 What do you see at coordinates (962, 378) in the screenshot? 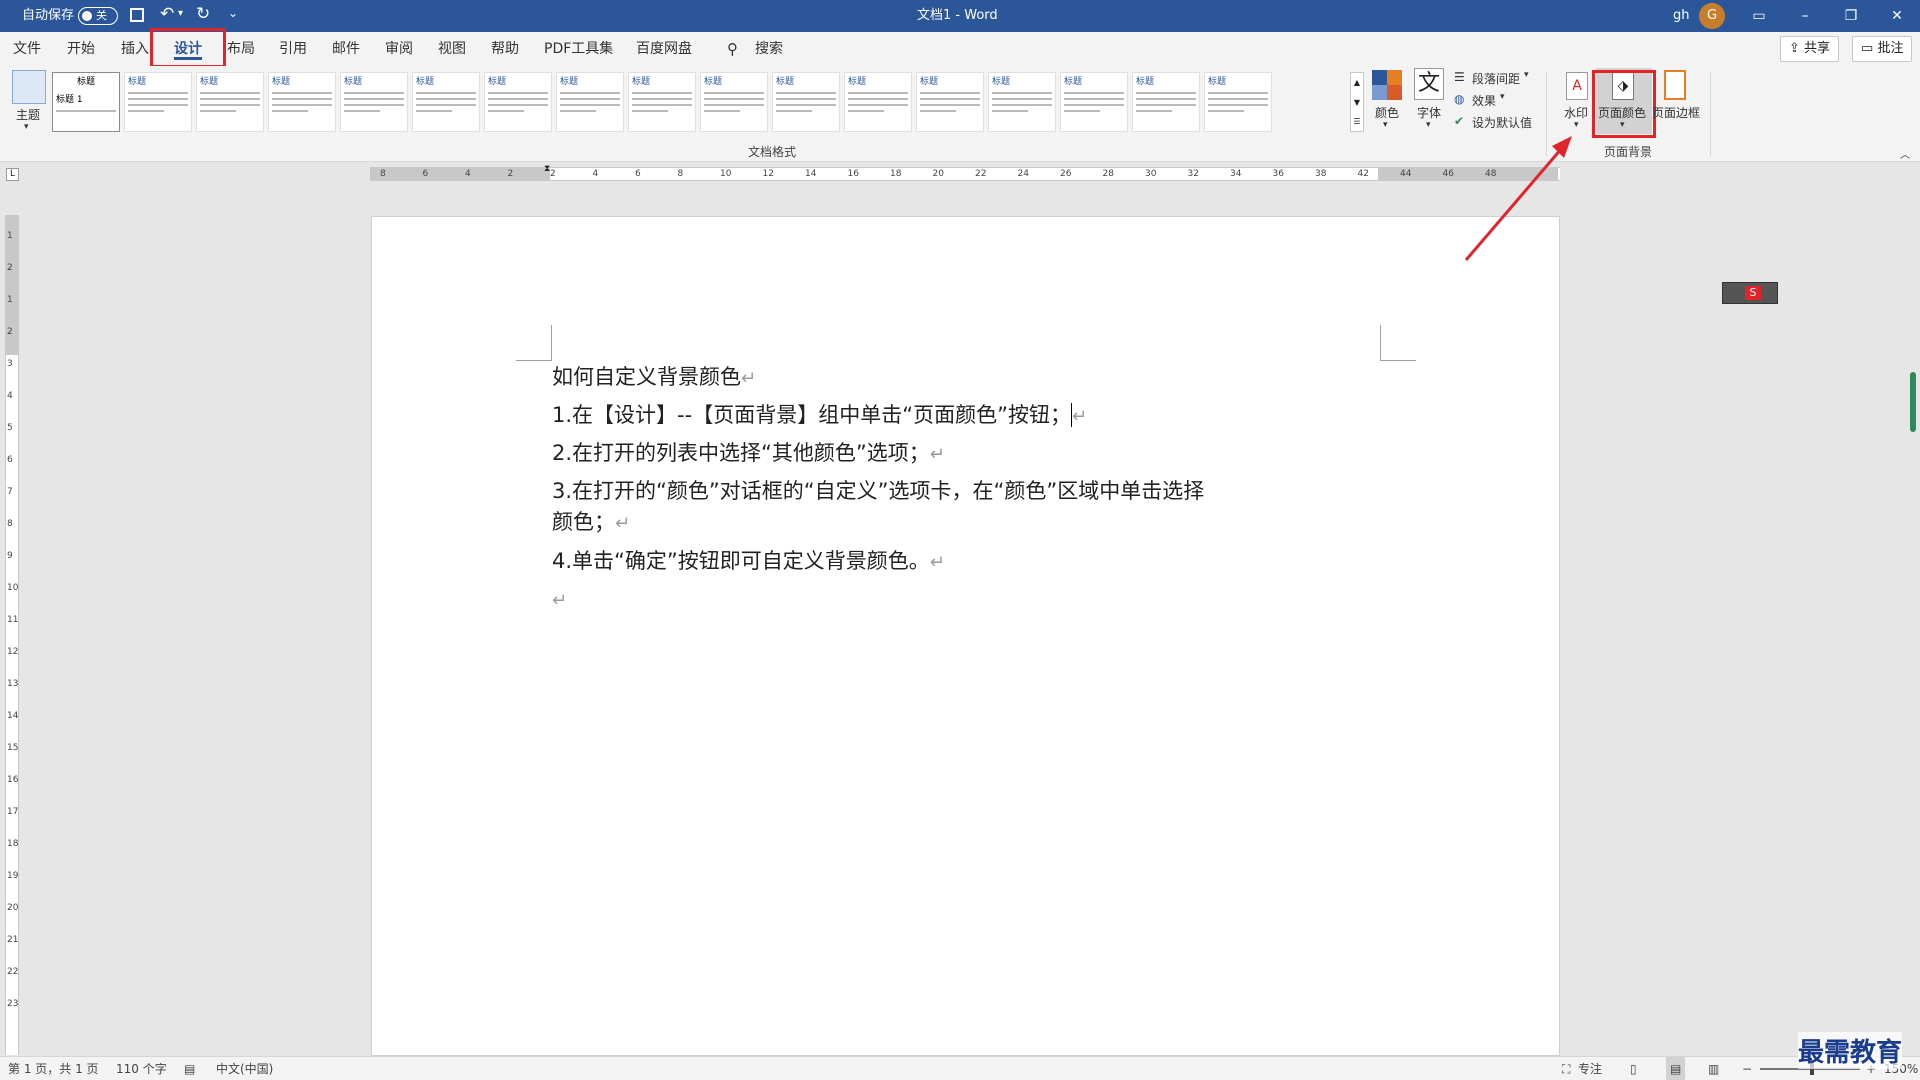
I see `doc-title: 如何自定义背景颜色↵` at bounding box center [962, 378].